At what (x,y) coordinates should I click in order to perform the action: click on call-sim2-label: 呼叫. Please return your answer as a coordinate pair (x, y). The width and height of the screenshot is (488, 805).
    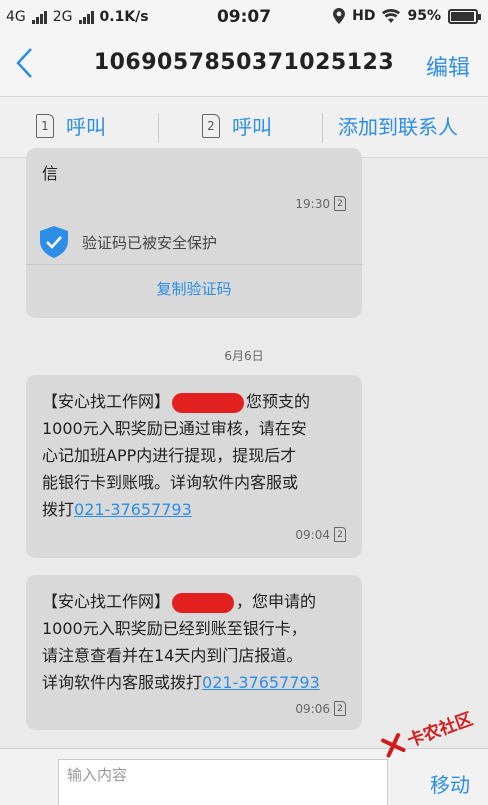
    Looking at the image, I should click on (252, 127).